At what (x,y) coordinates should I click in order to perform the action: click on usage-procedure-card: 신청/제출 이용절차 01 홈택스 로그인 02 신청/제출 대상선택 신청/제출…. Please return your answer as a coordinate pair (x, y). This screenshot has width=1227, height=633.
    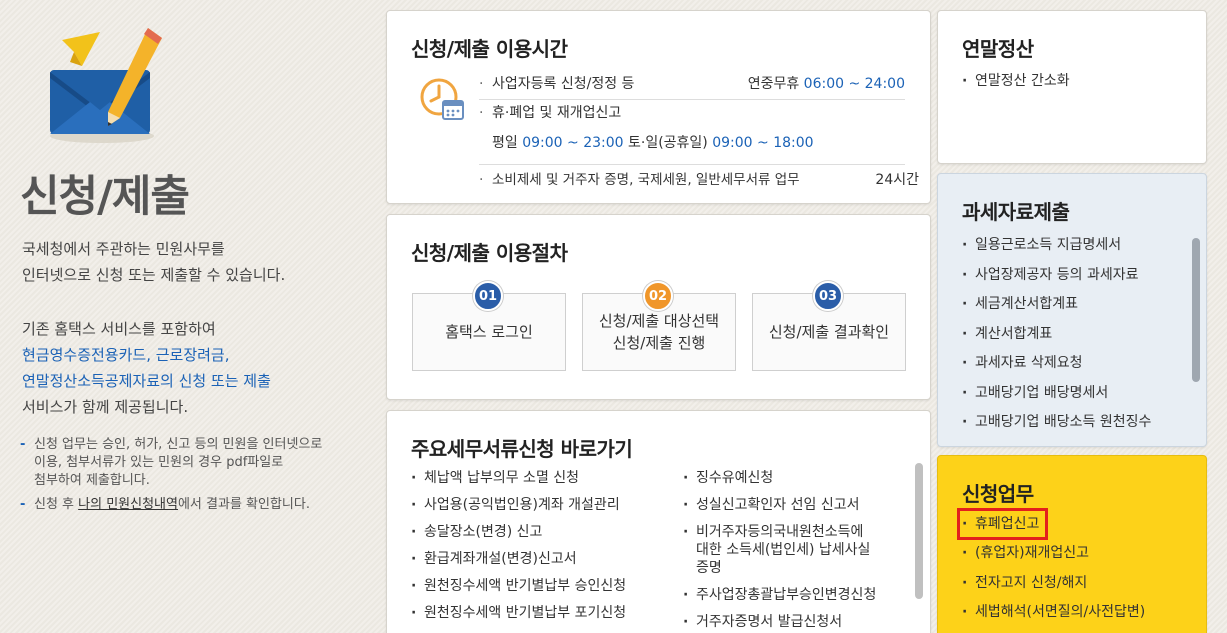
    Looking at the image, I should click on (658, 307).